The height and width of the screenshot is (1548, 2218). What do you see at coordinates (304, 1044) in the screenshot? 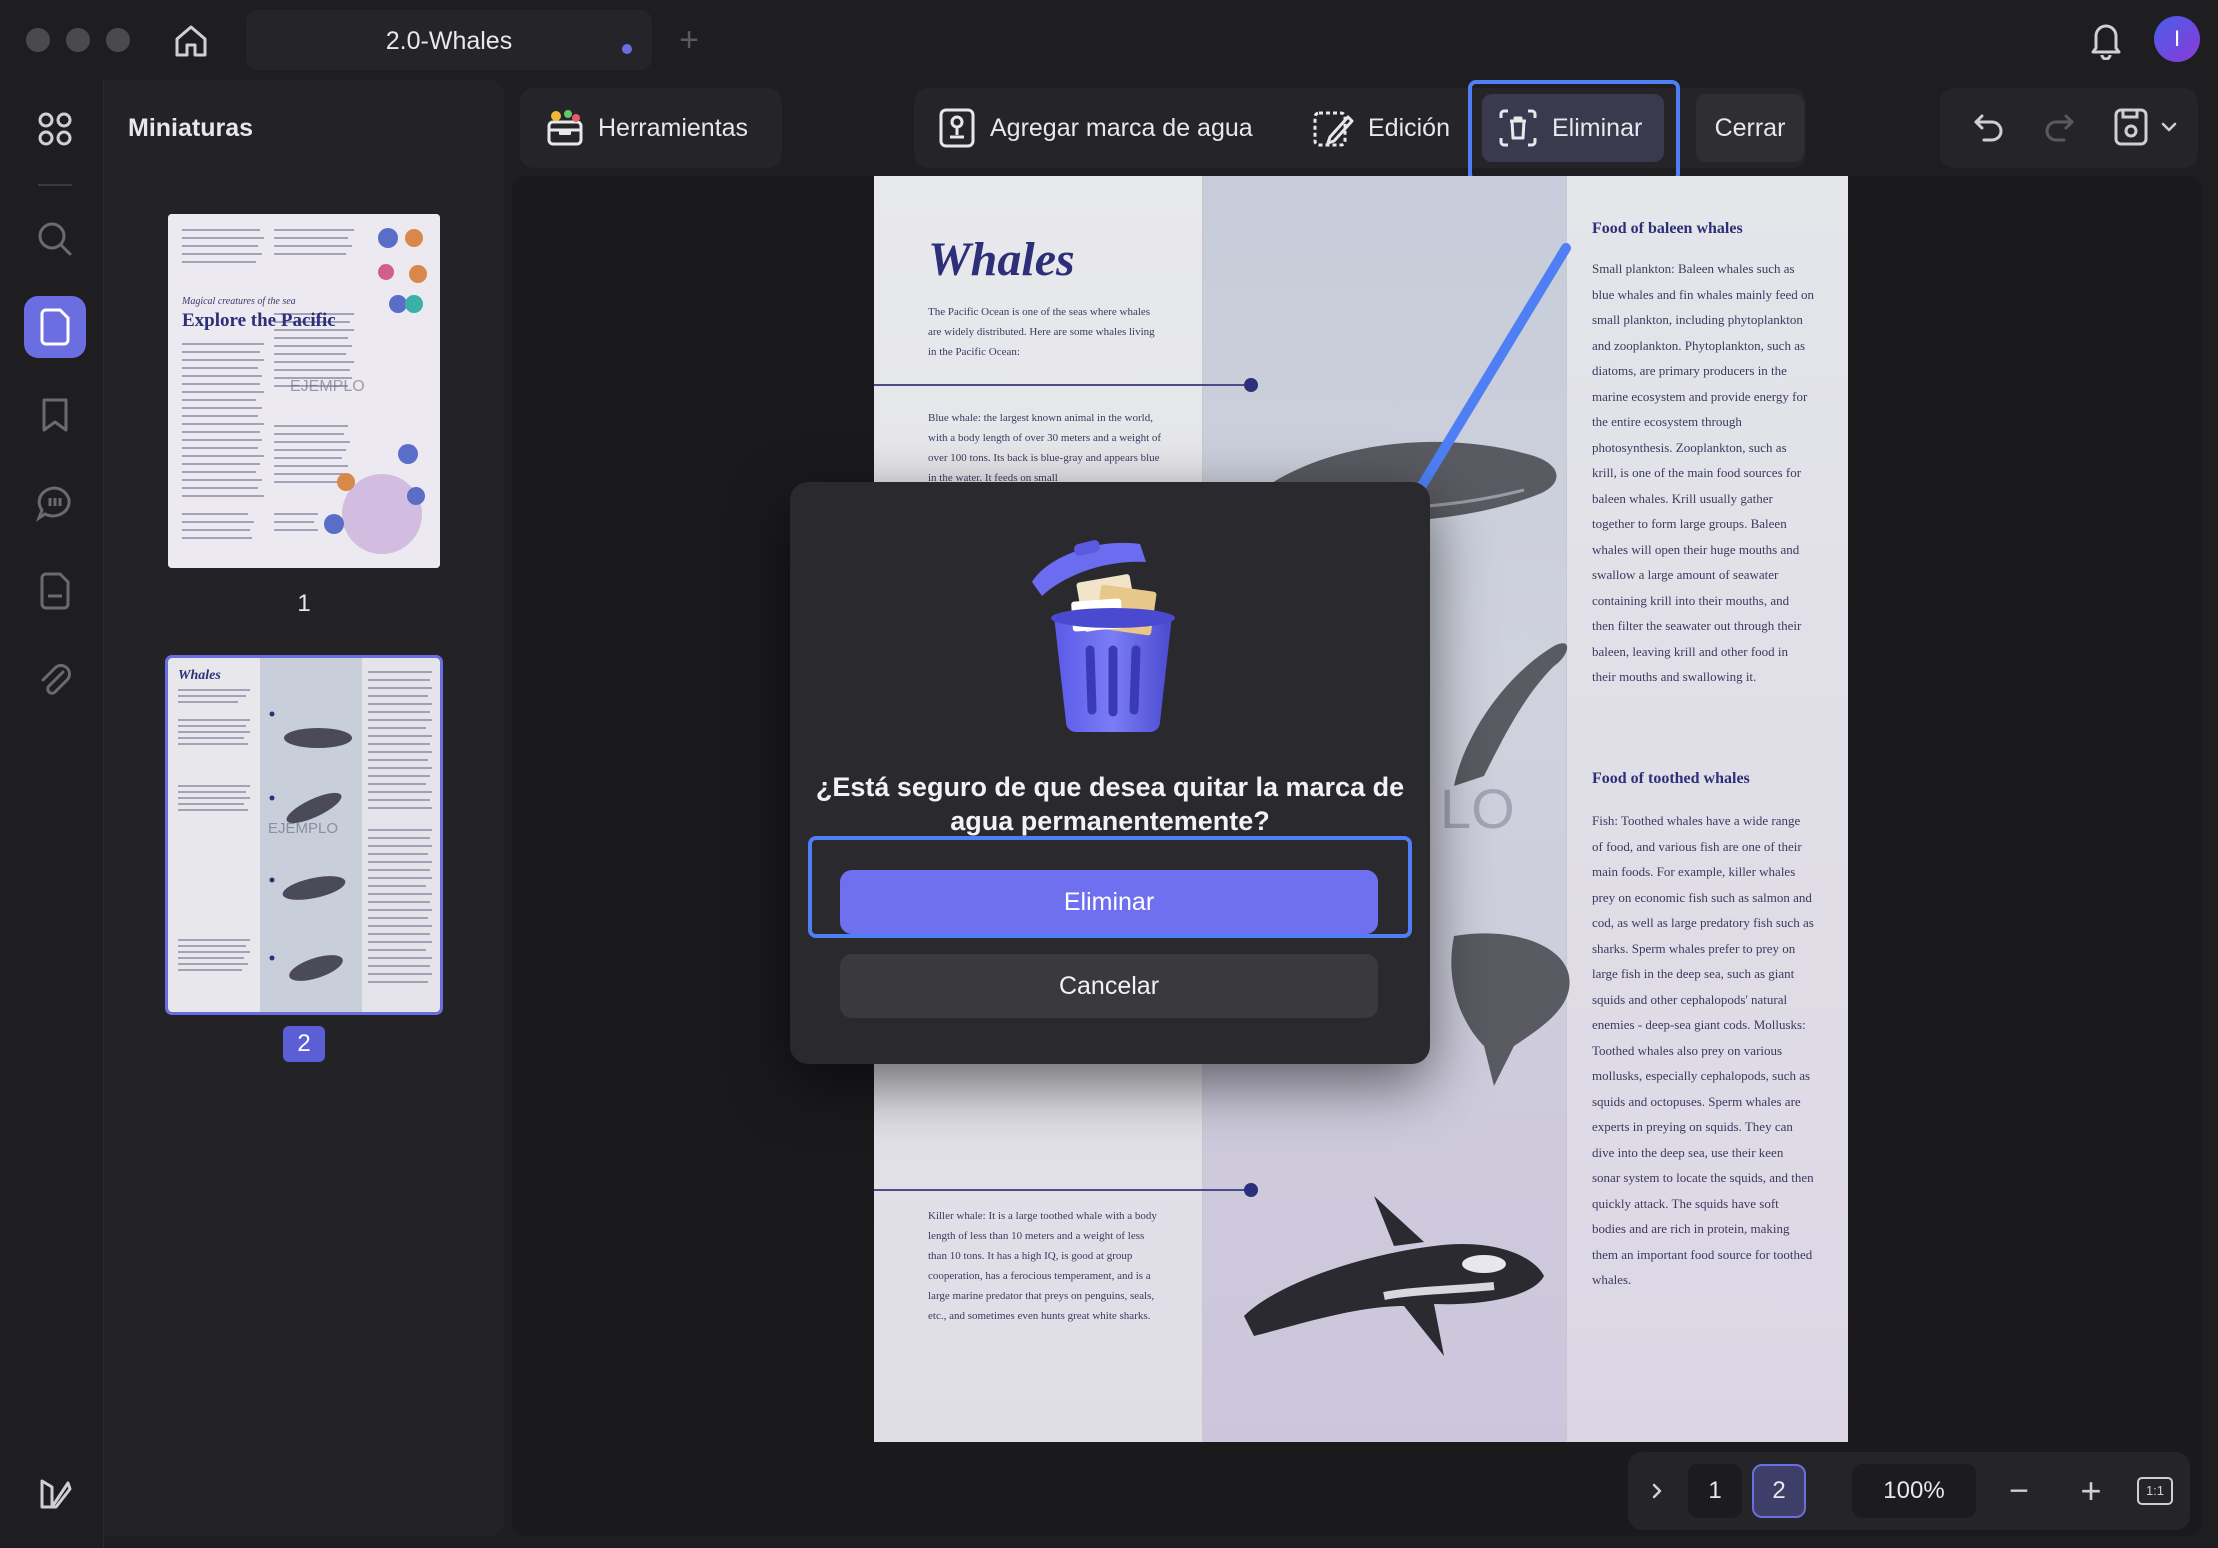
I see `thumbnail-page-2-label: 2` at bounding box center [304, 1044].